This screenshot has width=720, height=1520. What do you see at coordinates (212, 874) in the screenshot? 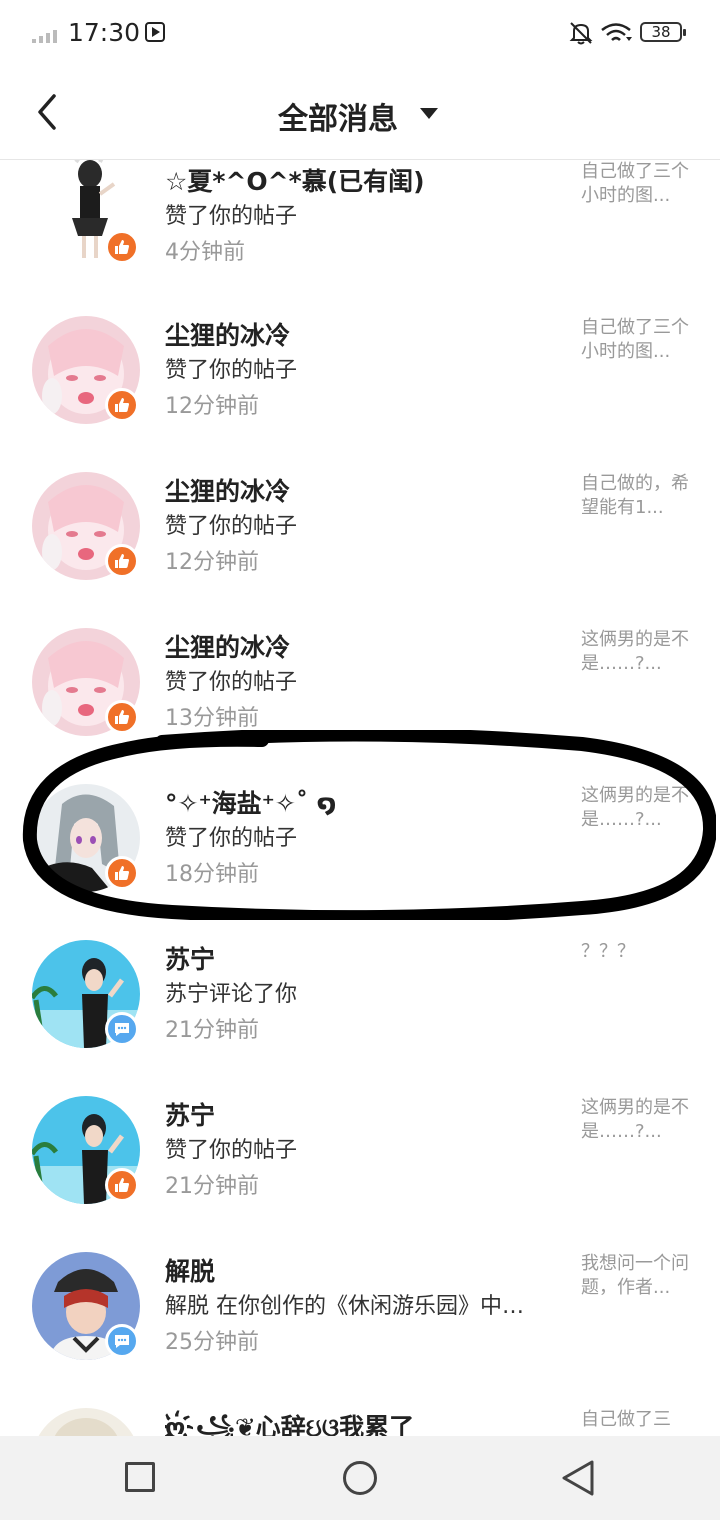
I see `message-time: 18分钟前` at bounding box center [212, 874].